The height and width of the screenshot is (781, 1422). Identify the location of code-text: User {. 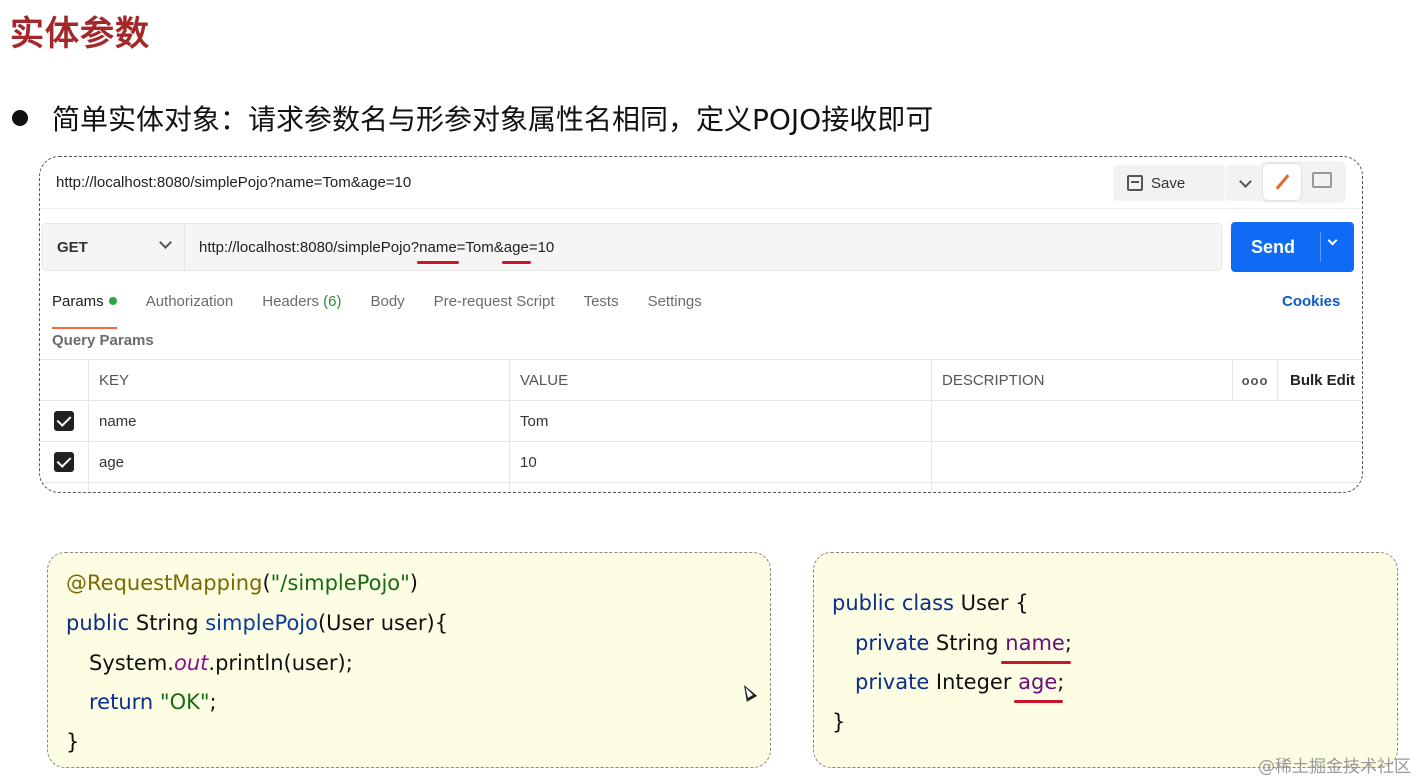
(991, 603).